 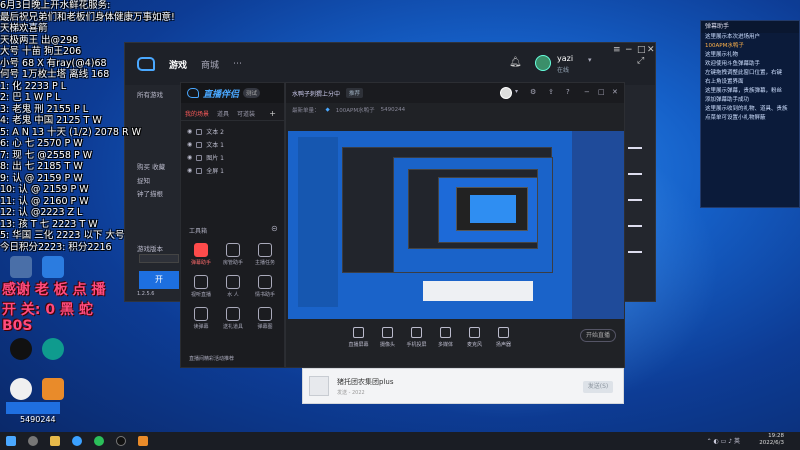 What do you see at coordinates (733, 64) in the screenshot?
I see `danmu-panel-line: 欢迎使用斗鱼弹幕助手` at bounding box center [733, 64].